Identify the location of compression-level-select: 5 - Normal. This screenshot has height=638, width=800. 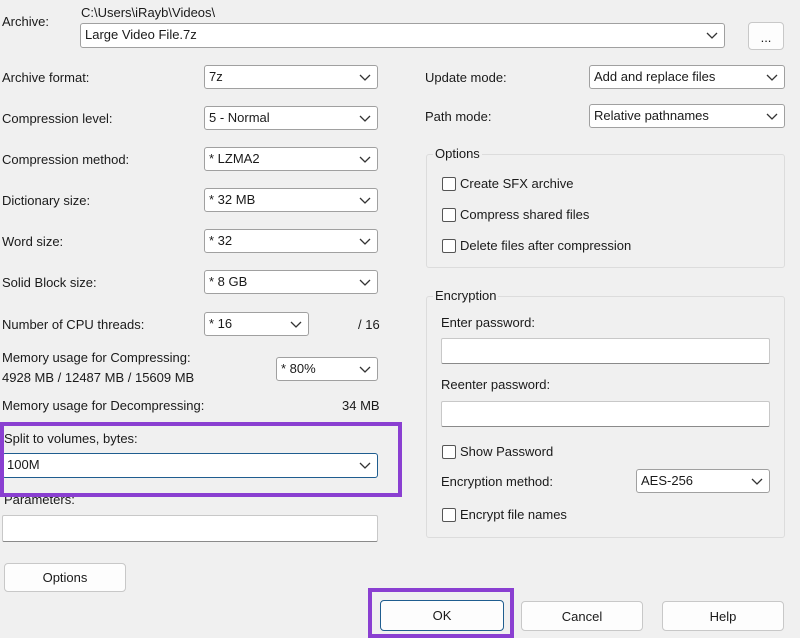
(291, 118).